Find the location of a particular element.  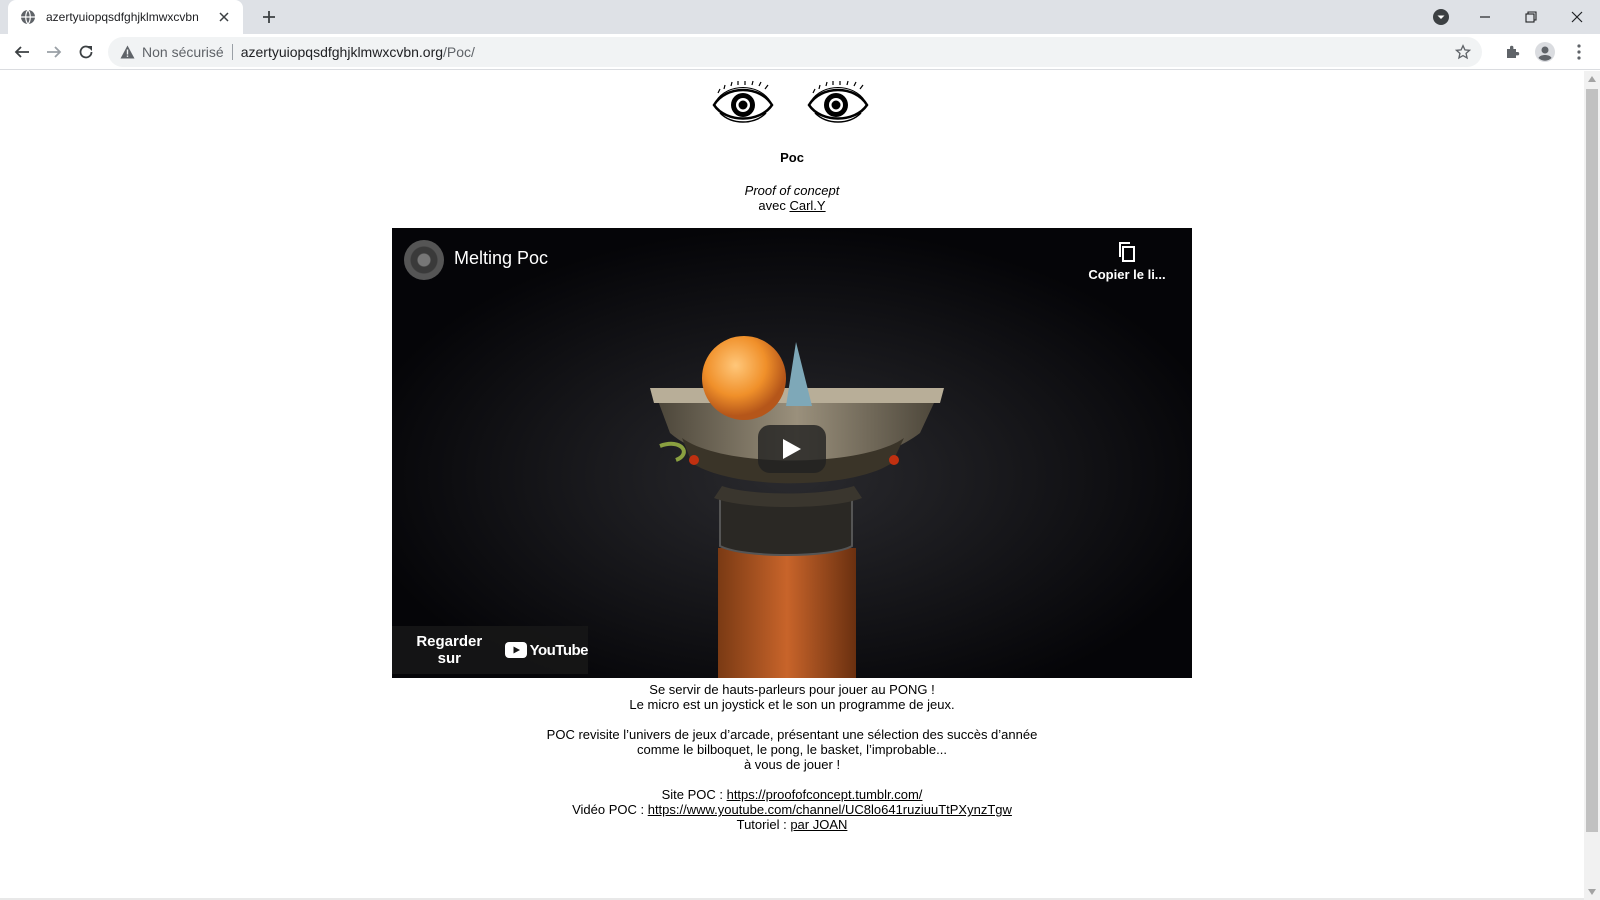

watch-on-label: Regarder sur is located at coordinates (449, 650).